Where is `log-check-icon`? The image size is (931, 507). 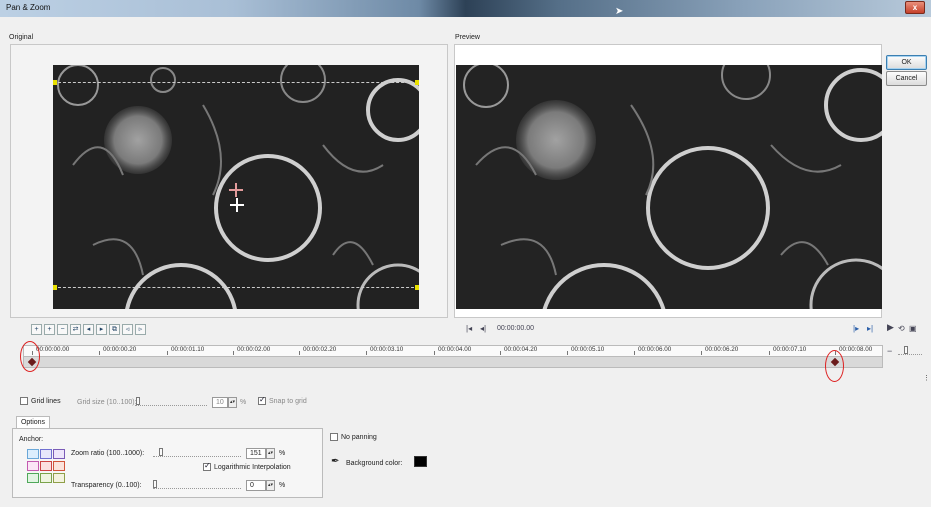 log-check-icon is located at coordinates (207, 466).